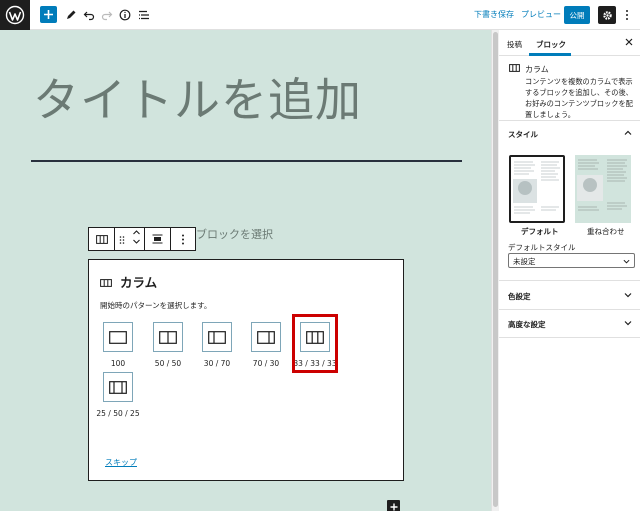  I want to click on preview-button: プレビュー, so click(541, 14).